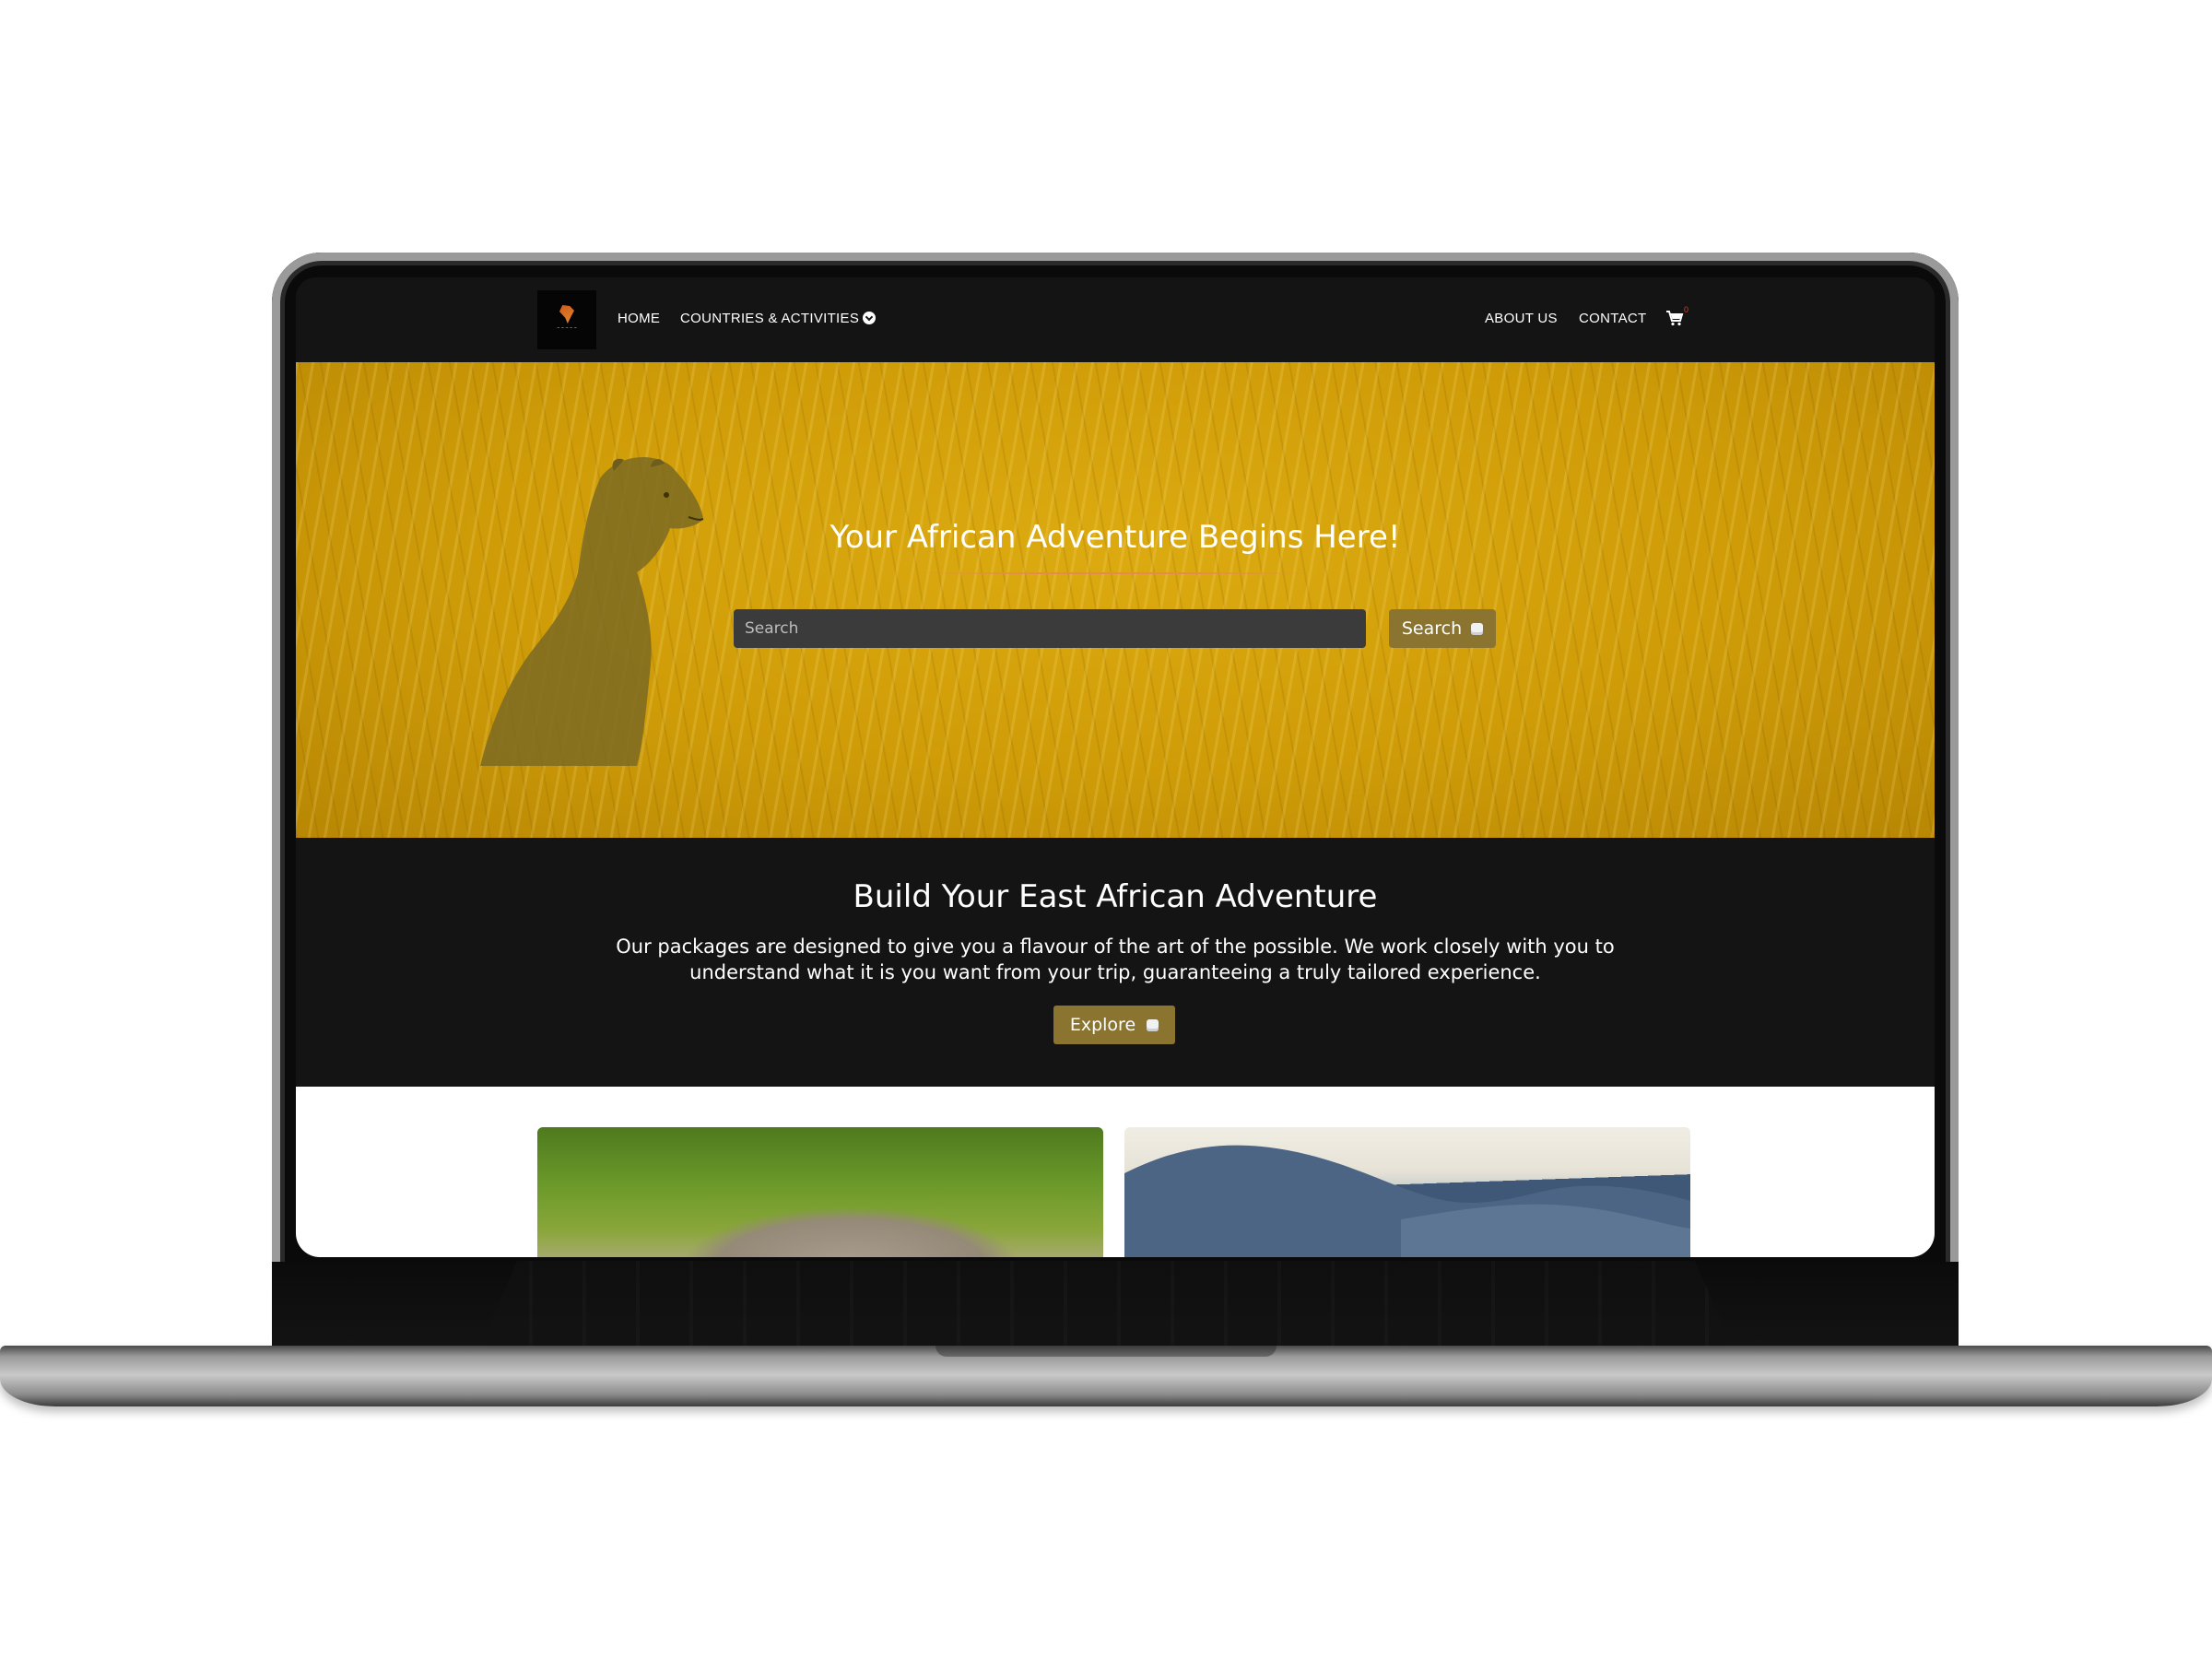 The height and width of the screenshot is (1659, 2212). Describe the element at coordinates (1115, 896) in the screenshot. I see `section-title: Build Your East African Adventure` at that location.